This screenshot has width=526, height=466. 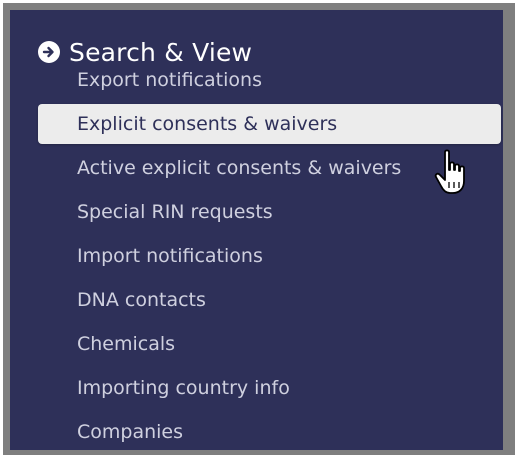 What do you see at coordinates (183, 388) in the screenshot?
I see `menu-item-label: Importing country info` at bounding box center [183, 388].